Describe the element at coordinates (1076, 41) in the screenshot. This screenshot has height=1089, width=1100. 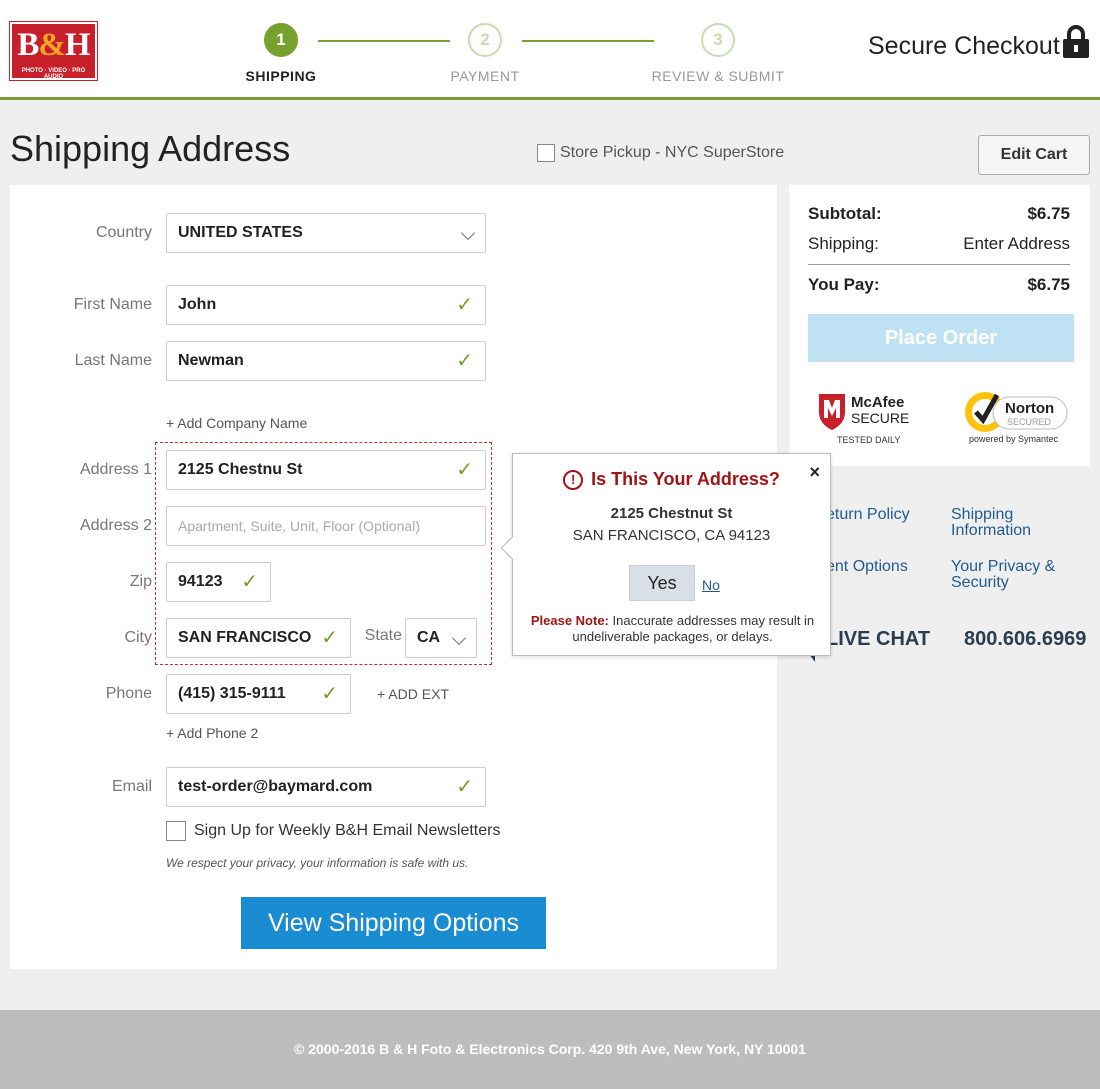
I see `lock-icon` at that location.